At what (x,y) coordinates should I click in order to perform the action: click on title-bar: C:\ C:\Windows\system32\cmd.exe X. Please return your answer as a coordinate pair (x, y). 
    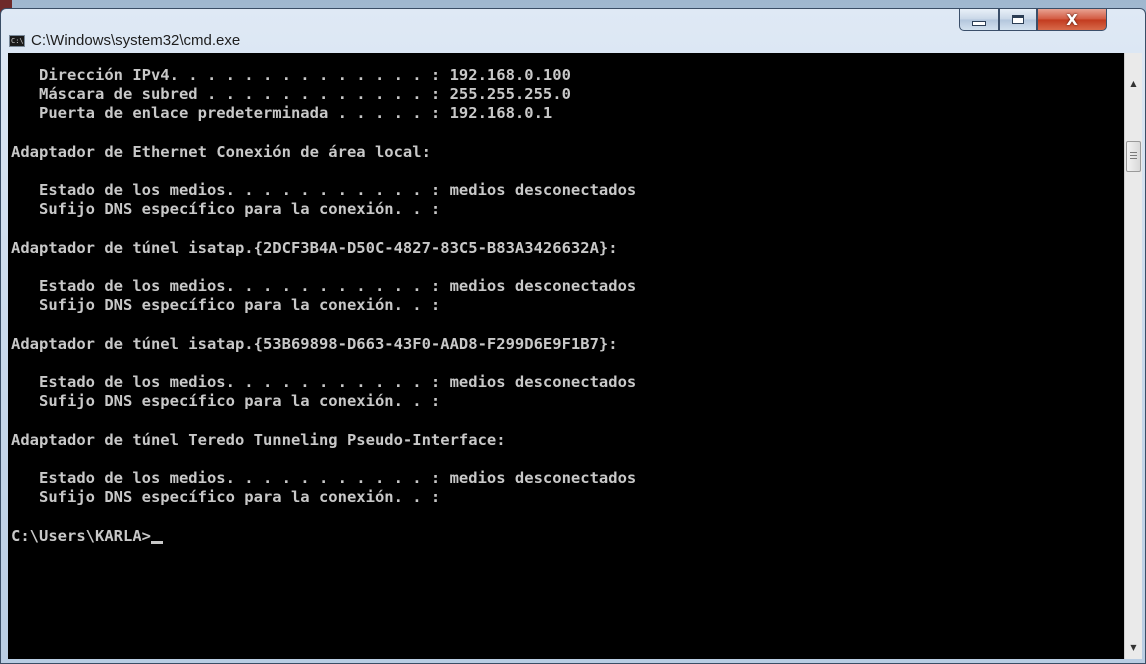
    Looking at the image, I should click on (573, 31).